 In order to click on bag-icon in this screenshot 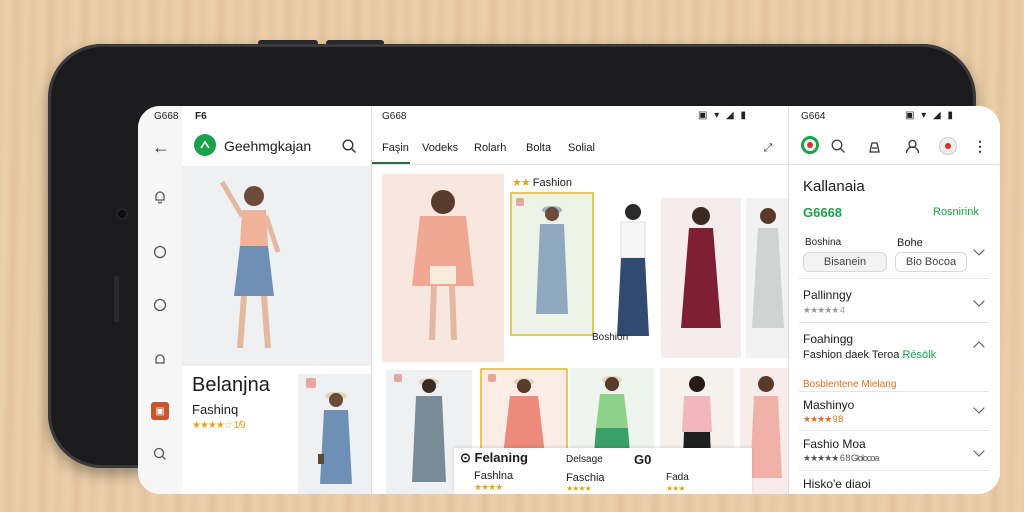, I will do `click(874, 146)`.